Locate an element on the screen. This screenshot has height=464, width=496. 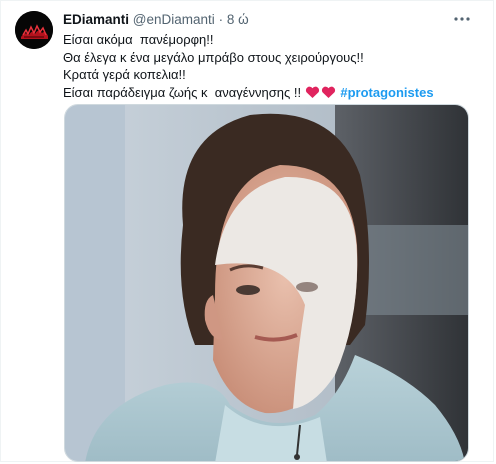
more-options-button is located at coordinates (462, 19).